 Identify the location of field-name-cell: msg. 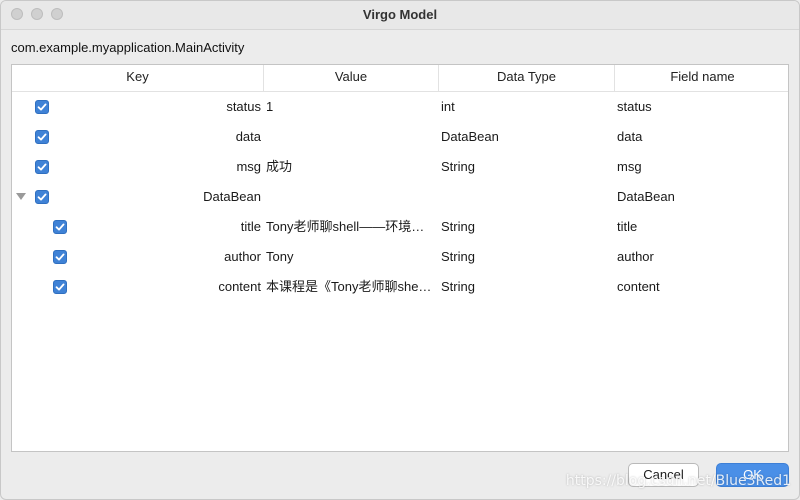
(702, 167).